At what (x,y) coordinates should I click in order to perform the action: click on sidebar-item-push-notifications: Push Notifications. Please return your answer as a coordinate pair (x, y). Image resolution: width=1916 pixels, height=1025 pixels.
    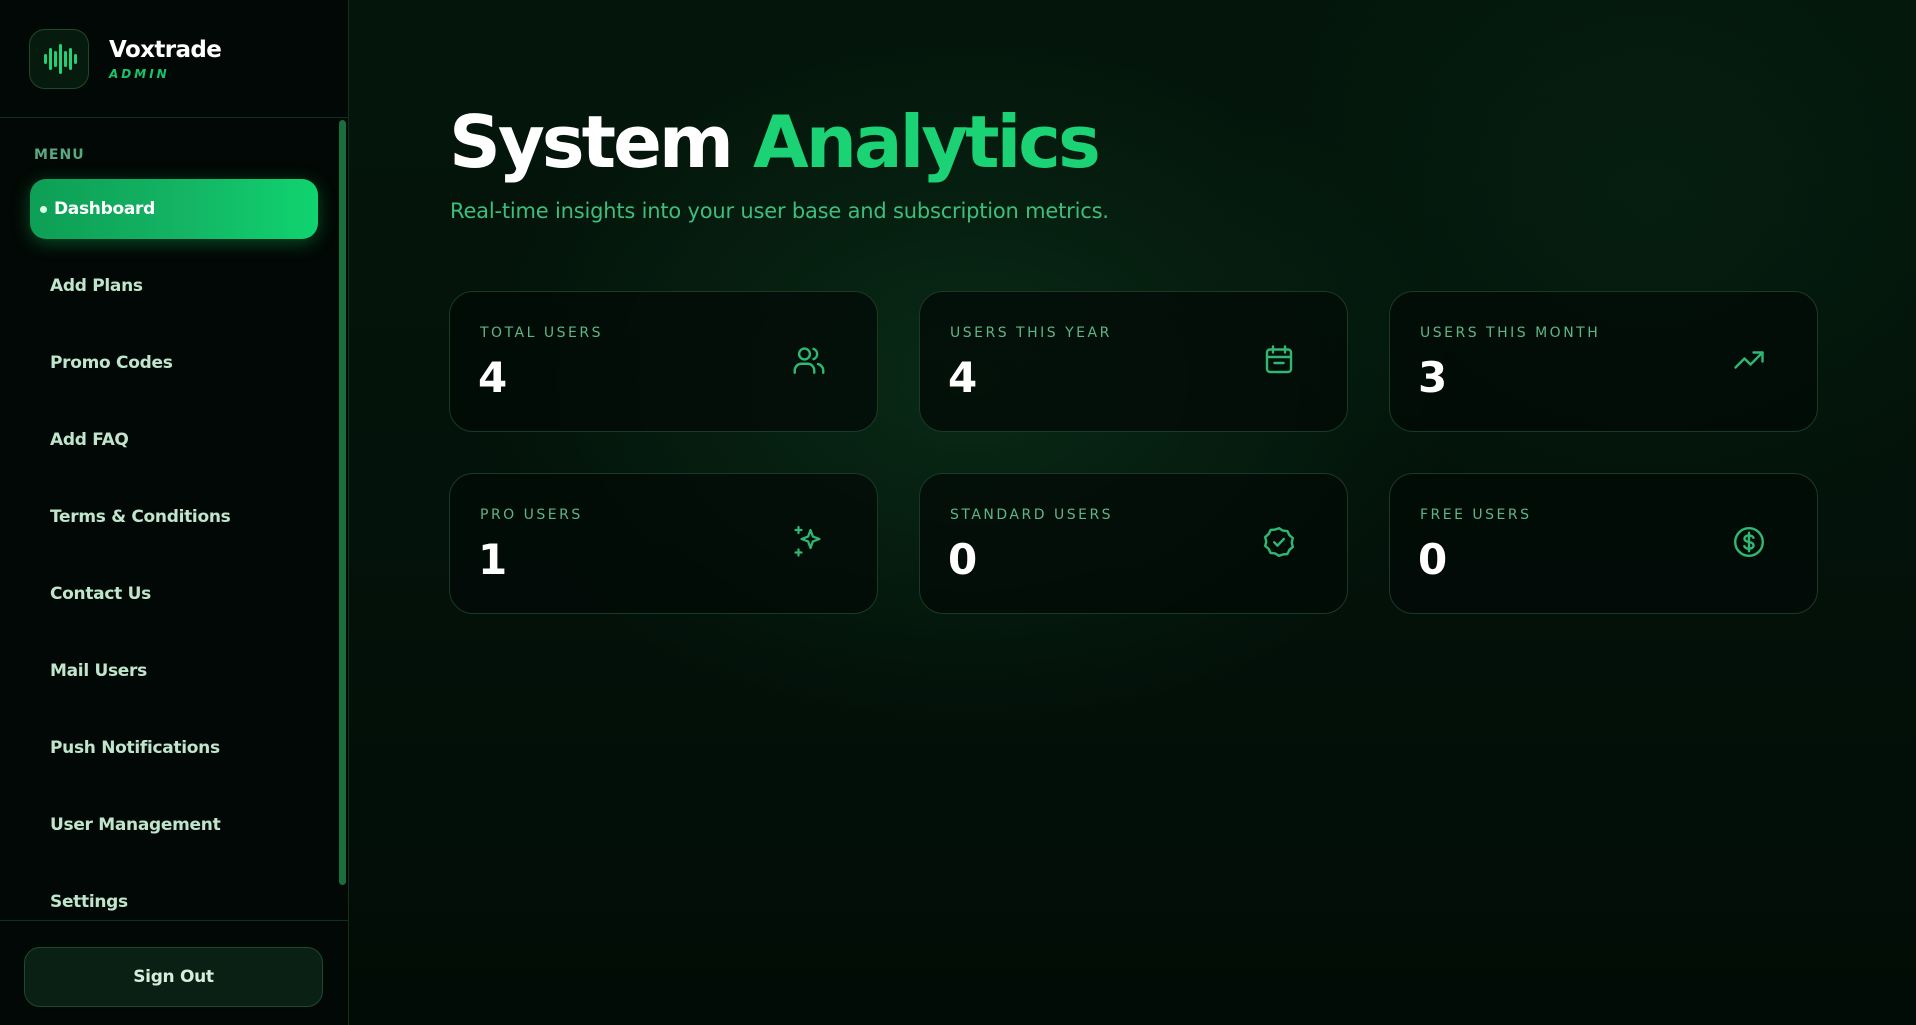
    Looking at the image, I should click on (135, 748).